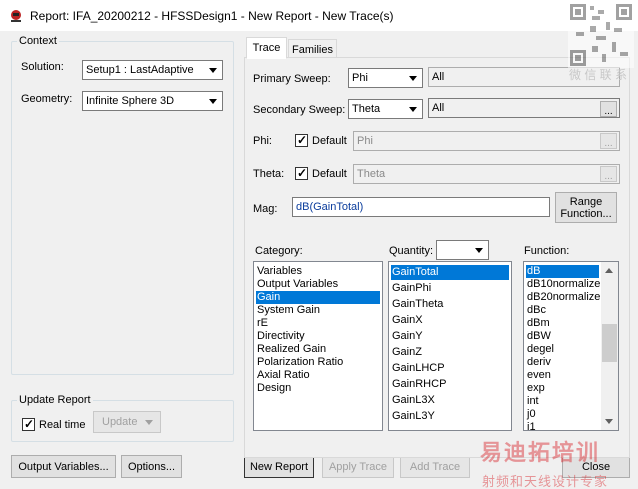 Image resolution: width=638 pixels, height=489 pixels. Describe the element at coordinates (450, 400) in the screenshot. I see `quantity-list-item: GainL3X` at that location.